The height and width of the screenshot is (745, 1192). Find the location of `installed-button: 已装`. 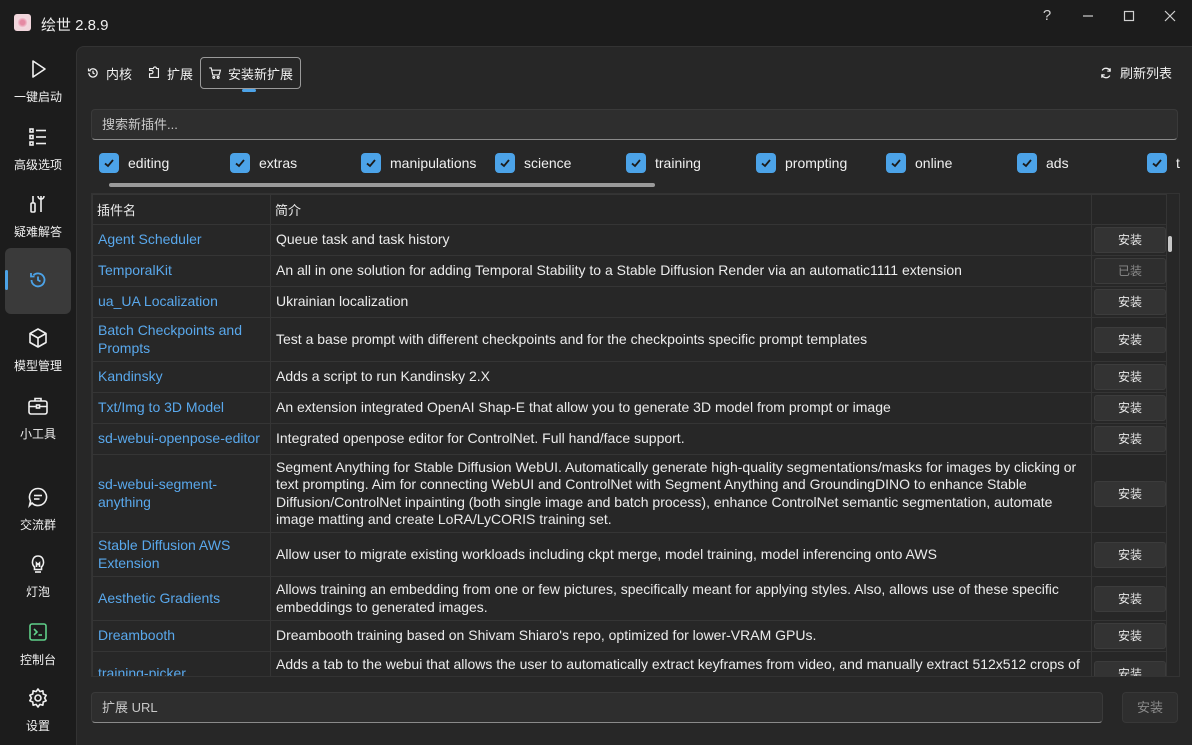

installed-button: 已装 is located at coordinates (1130, 271).